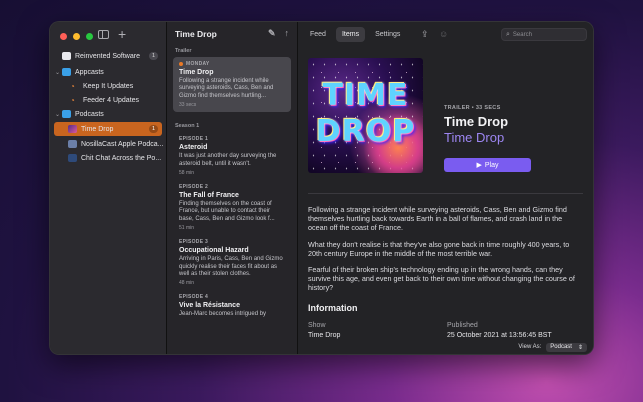 The image size is (643, 402). What do you see at coordinates (187, 173) in the screenshot?
I see `episode-duration: 58 min` at bounding box center [187, 173].